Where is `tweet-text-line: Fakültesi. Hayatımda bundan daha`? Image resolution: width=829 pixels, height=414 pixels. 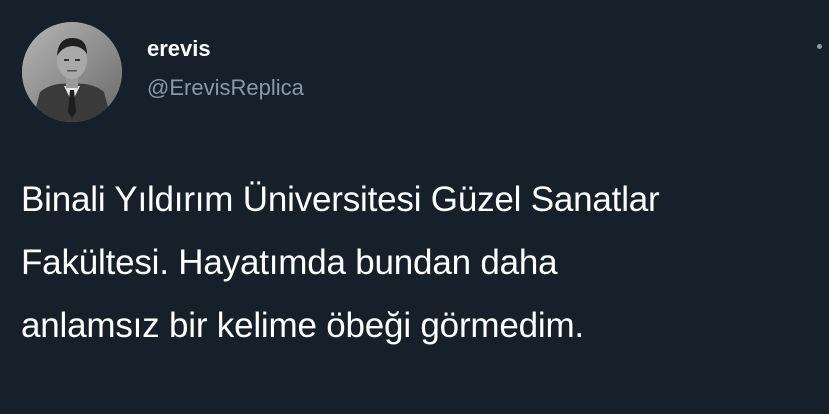
tweet-text-line: Fakültesi. Hayatımda bundan daha is located at coordinates (289, 262).